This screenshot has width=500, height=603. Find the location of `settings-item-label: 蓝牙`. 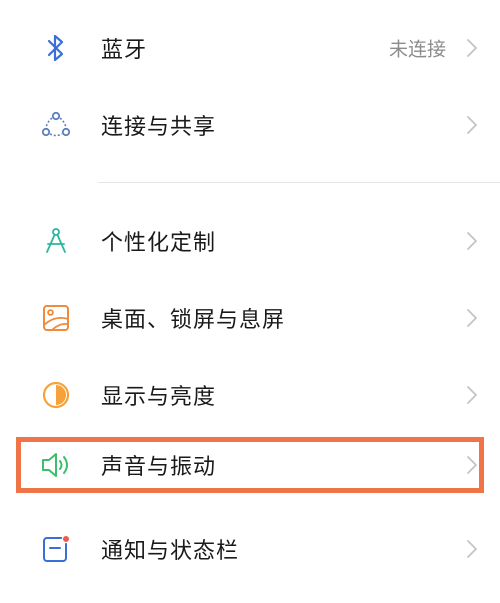

settings-item-label: 蓝牙 is located at coordinates (124, 50).